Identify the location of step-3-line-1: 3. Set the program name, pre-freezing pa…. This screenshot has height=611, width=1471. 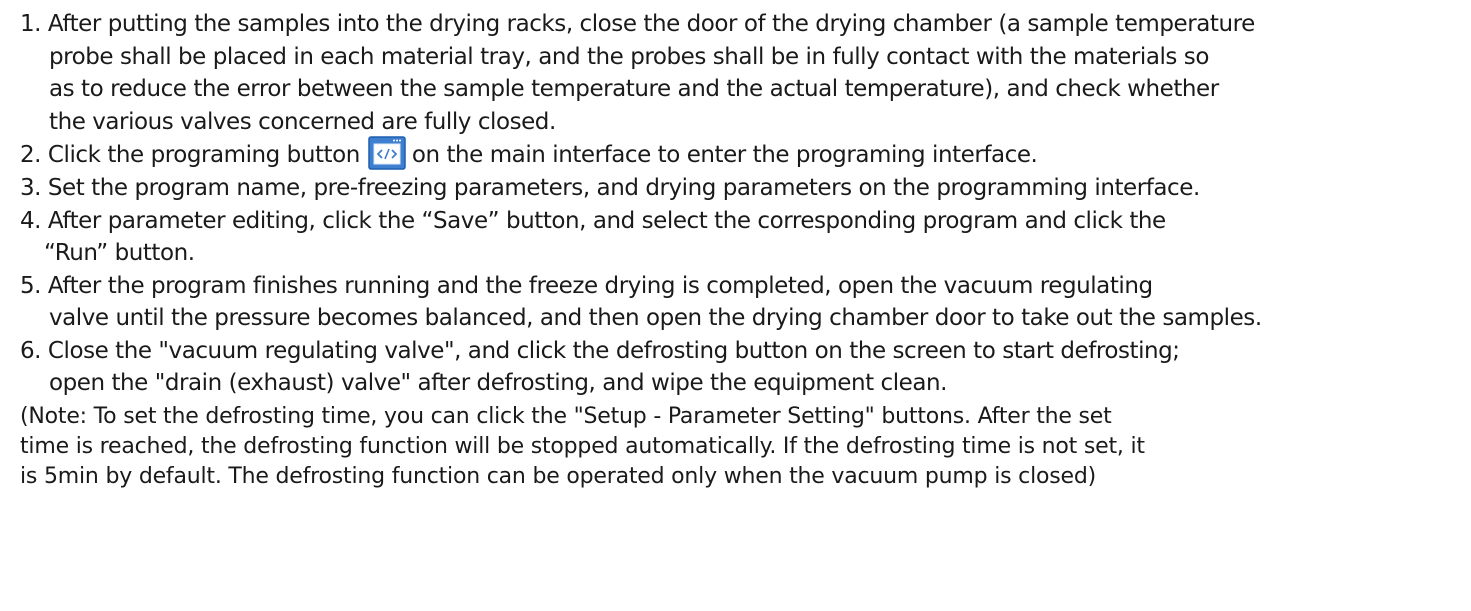
(610, 188).